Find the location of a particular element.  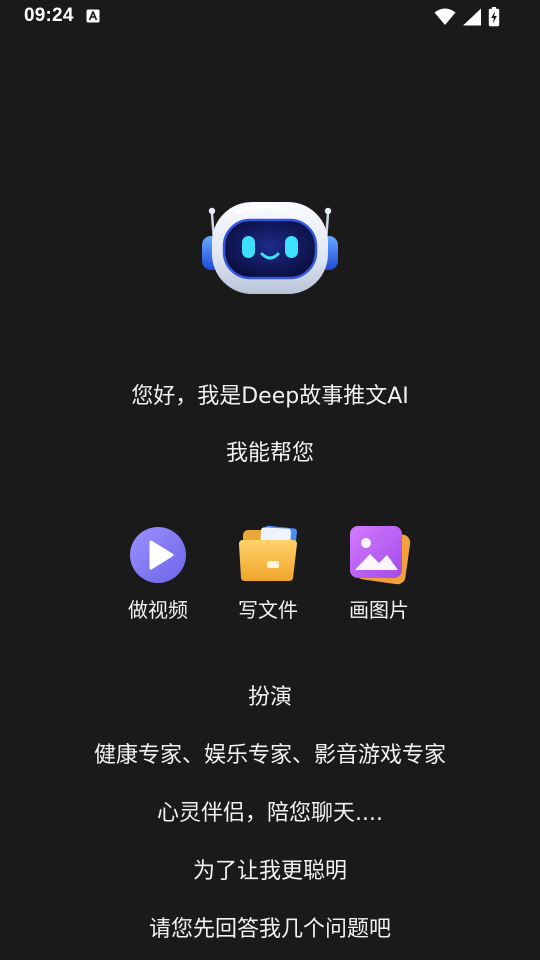

status-icons is located at coordinates (467, 17).